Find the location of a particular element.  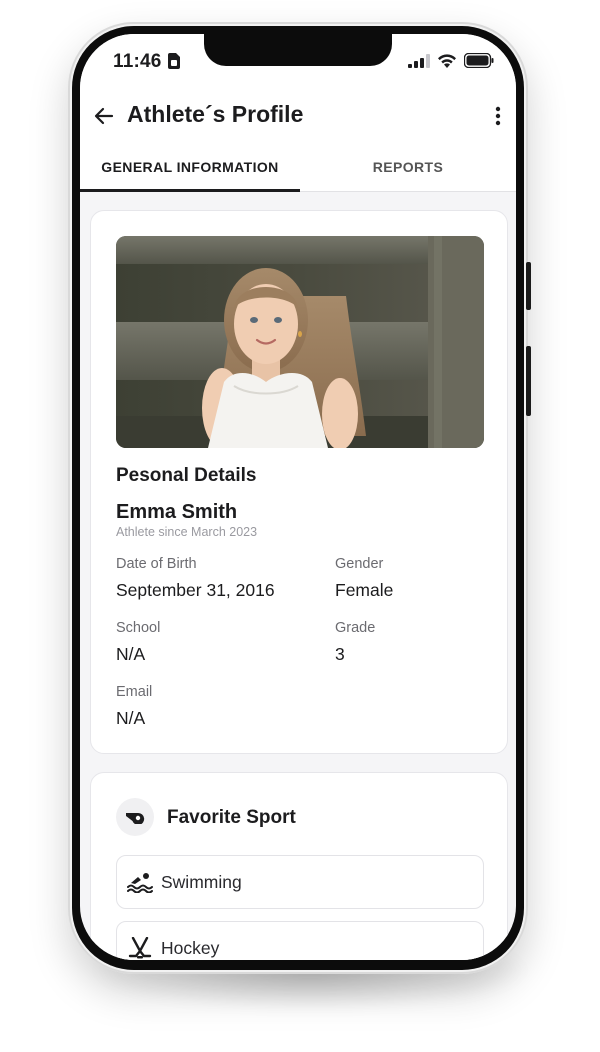

phone-notch is located at coordinates (298, 50).